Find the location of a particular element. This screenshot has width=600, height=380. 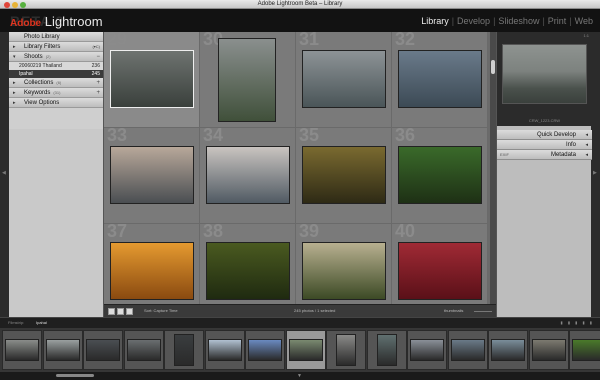

grid-cell: 33 is located at coordinates (152, 176).